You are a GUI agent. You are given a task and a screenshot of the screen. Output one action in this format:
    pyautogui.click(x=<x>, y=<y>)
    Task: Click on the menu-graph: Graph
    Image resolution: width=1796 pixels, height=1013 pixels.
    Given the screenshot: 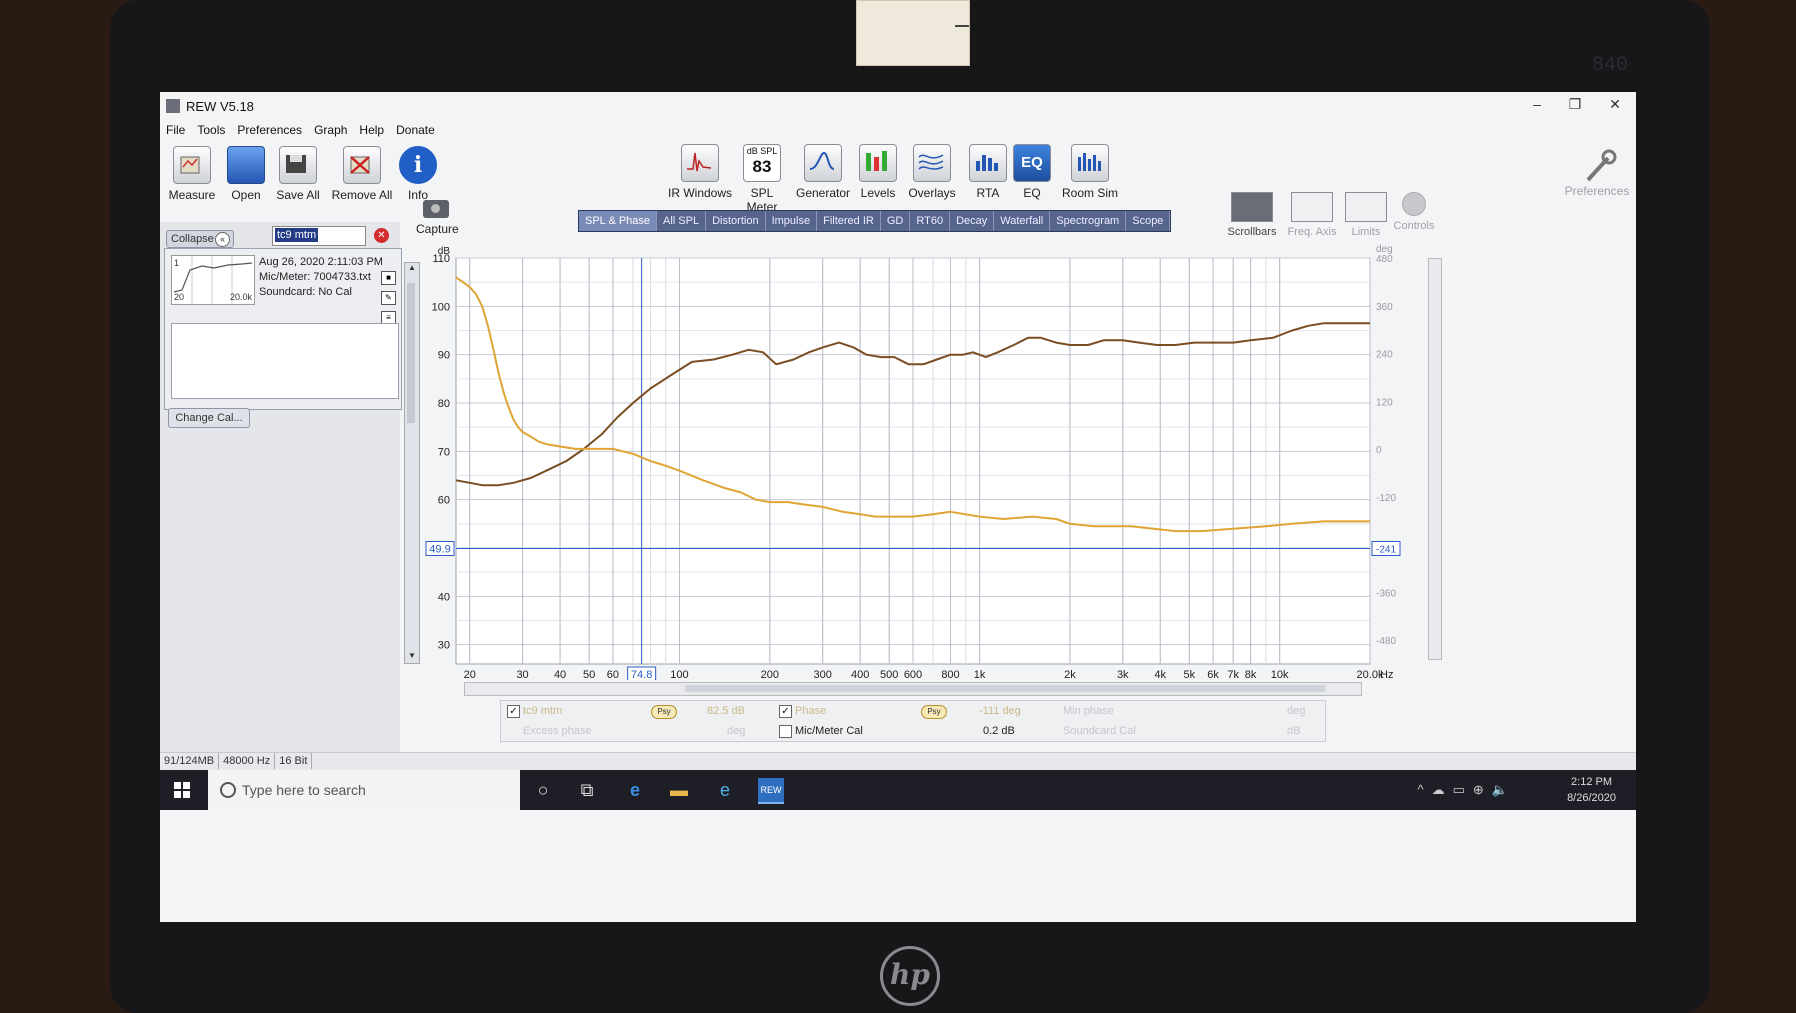 What is the action you would take?
    pyautogui.click(x=330, y=130)
    